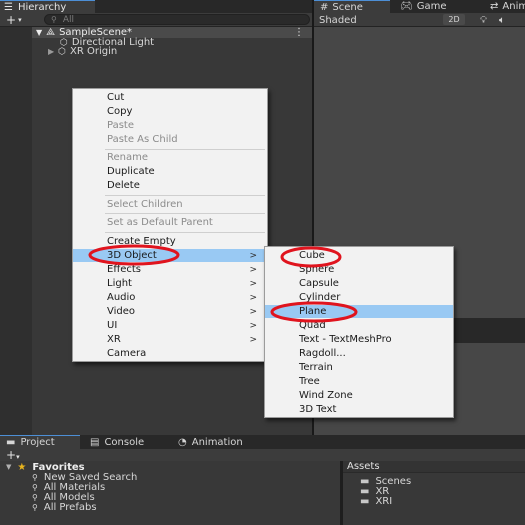  I want to click on unity-scene-icon: ⟁, so click(51, 32).